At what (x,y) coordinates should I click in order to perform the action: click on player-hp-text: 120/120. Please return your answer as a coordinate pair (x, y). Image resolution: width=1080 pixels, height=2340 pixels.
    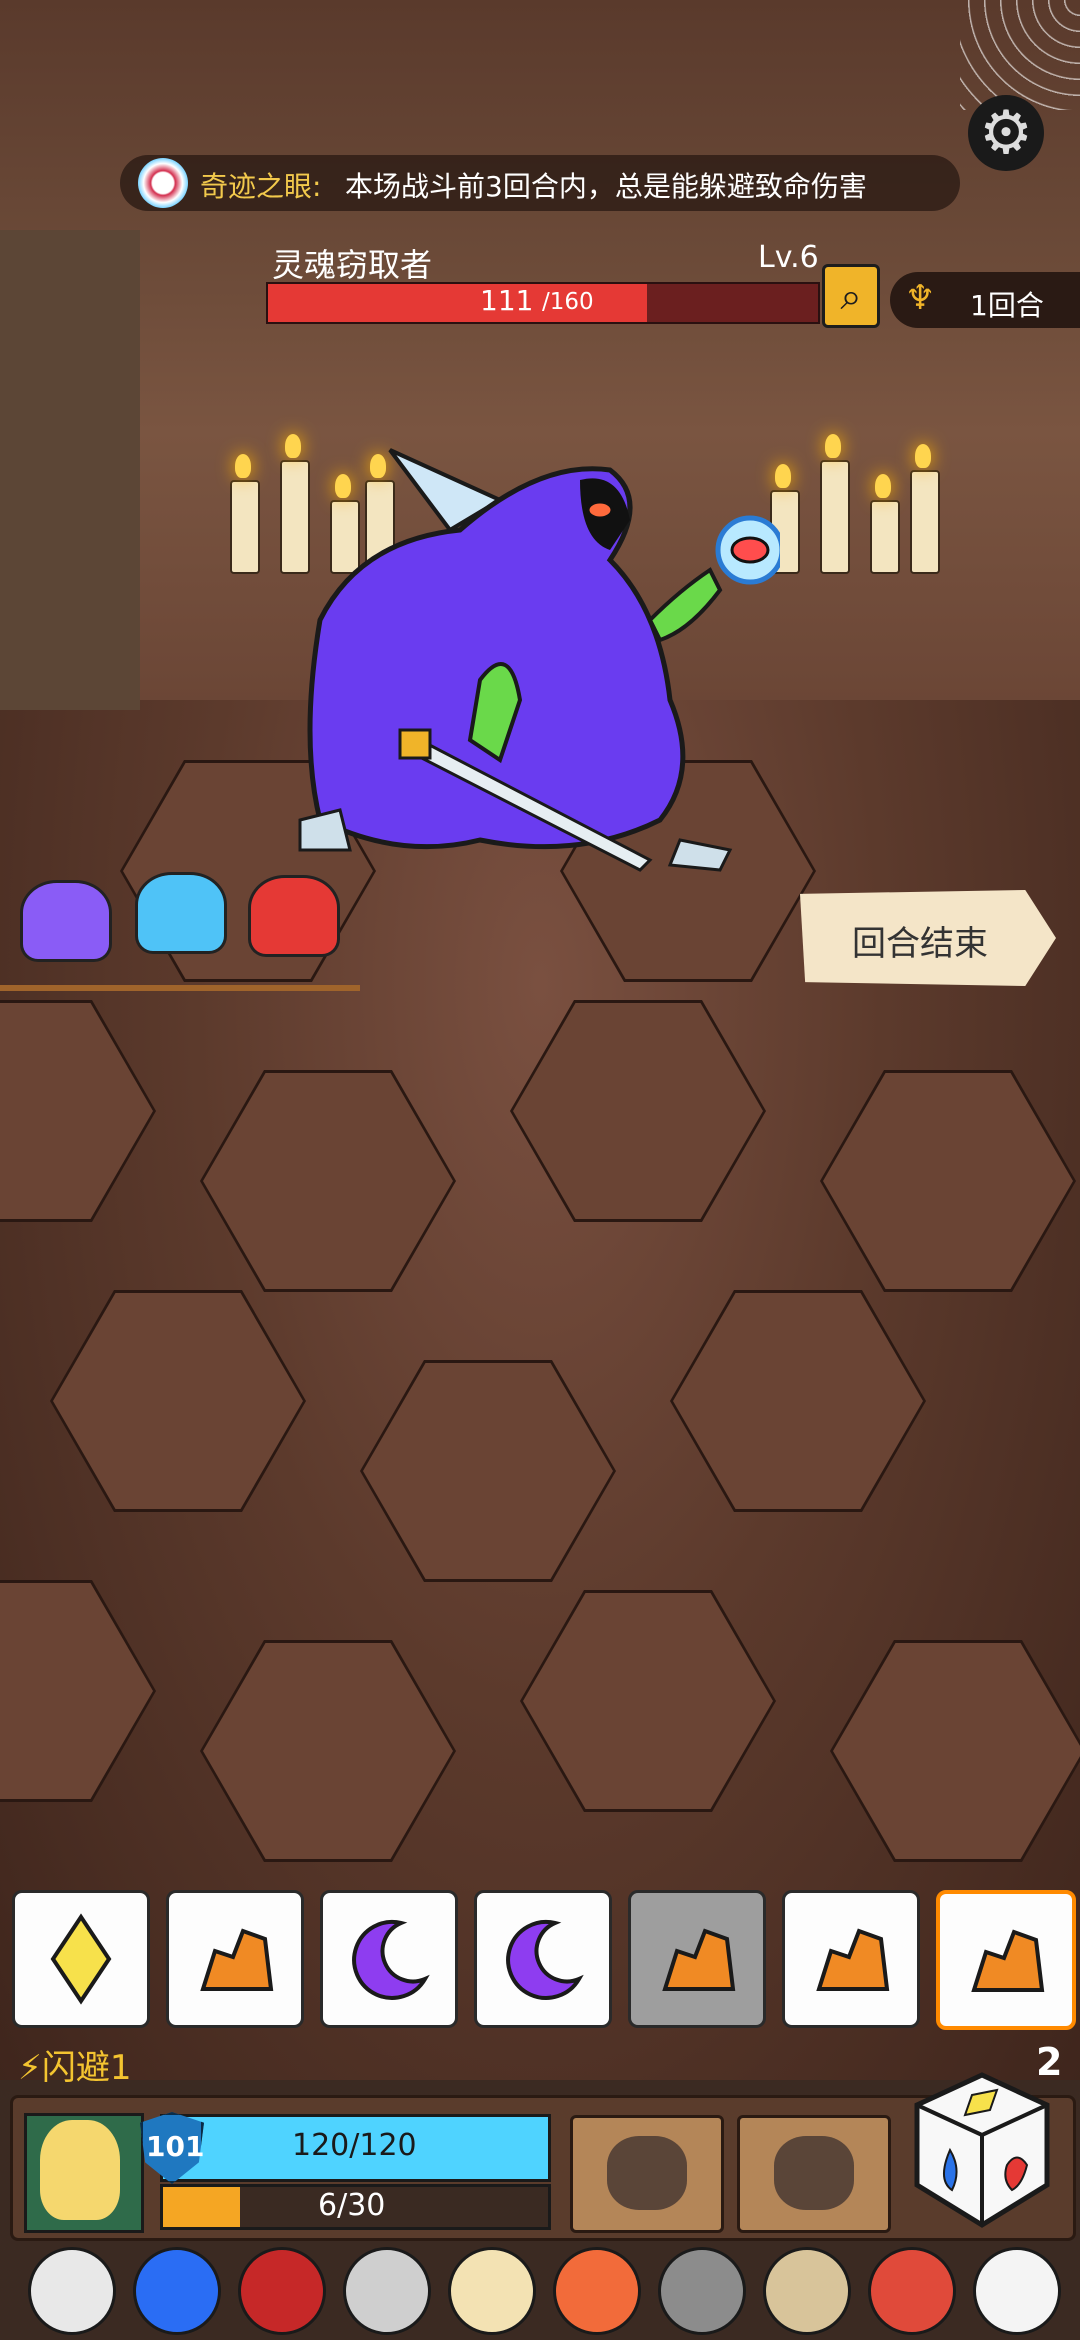
    Looking at the image, I should click on (354, 2145).